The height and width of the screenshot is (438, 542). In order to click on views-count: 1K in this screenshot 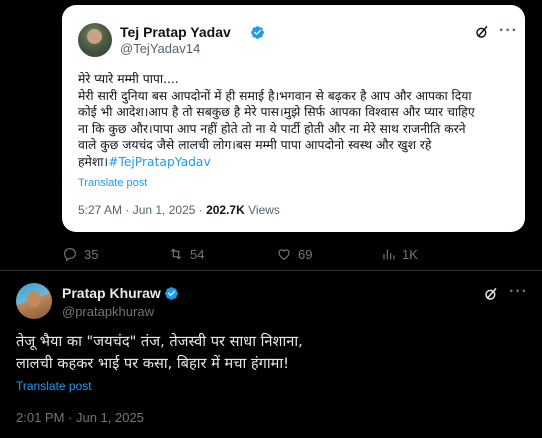, I will do `click(410, 254)`.